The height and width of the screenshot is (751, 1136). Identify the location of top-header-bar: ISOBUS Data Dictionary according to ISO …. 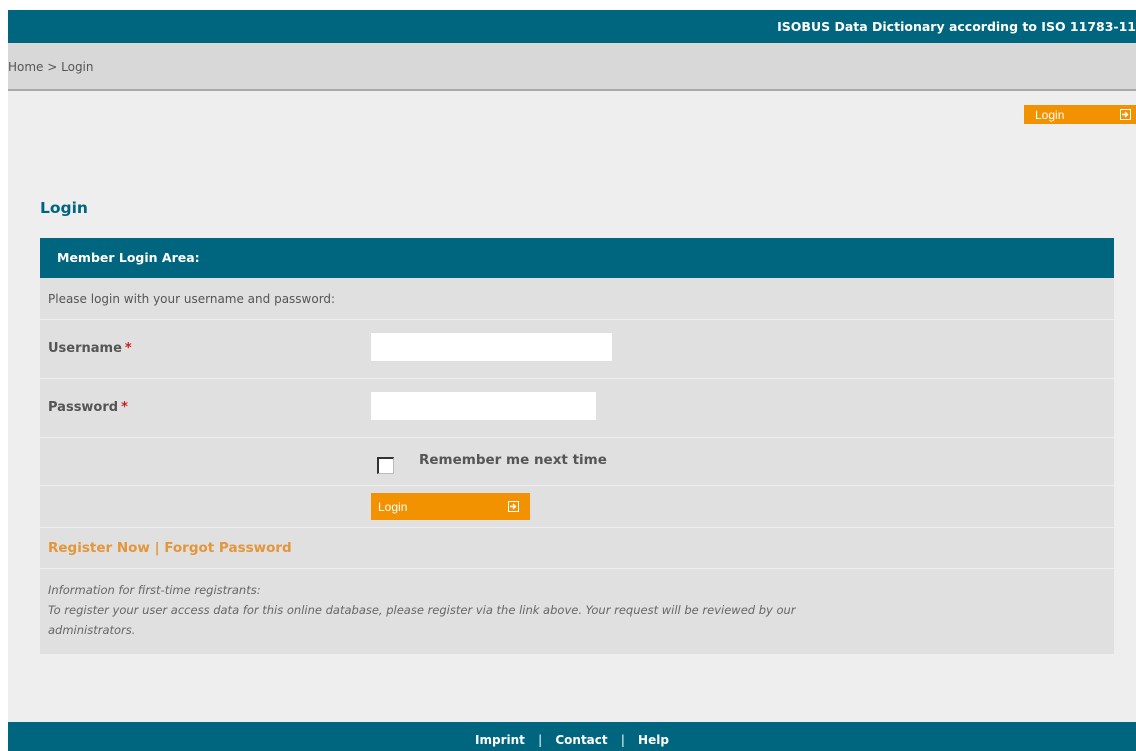
(572, 26).